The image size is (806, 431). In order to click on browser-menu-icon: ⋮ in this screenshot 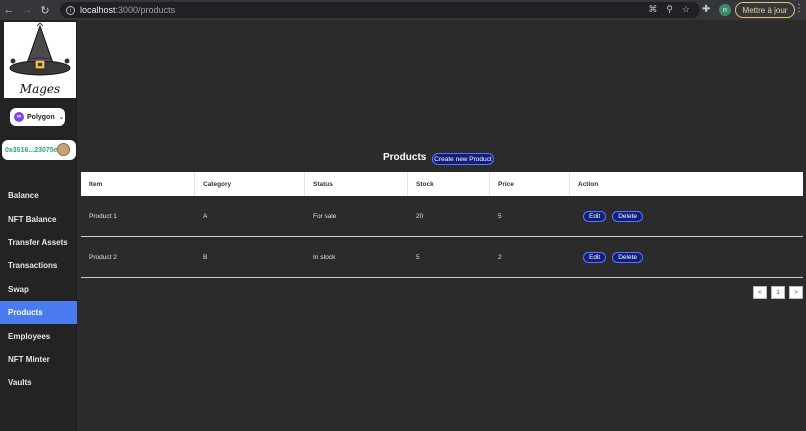, I will do `click(799, 8)`.